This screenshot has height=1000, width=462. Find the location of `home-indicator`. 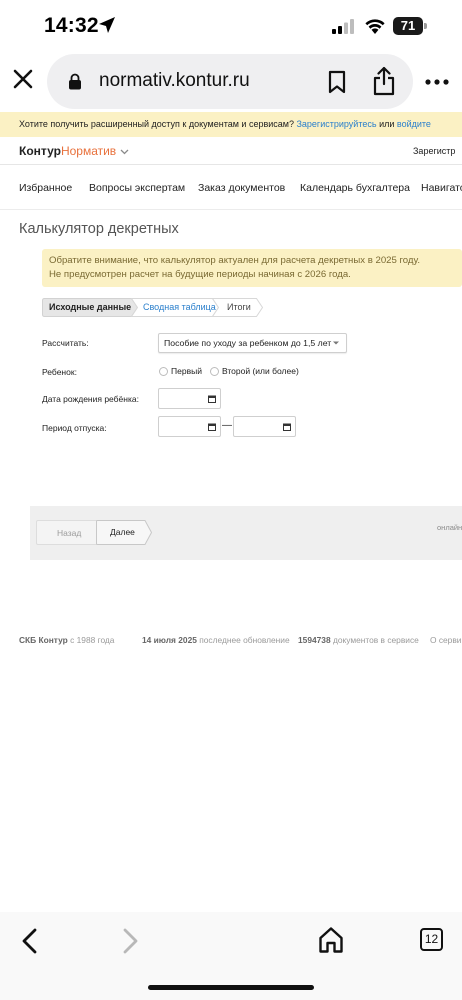

home-indicator is located at coordinates (231, 987).